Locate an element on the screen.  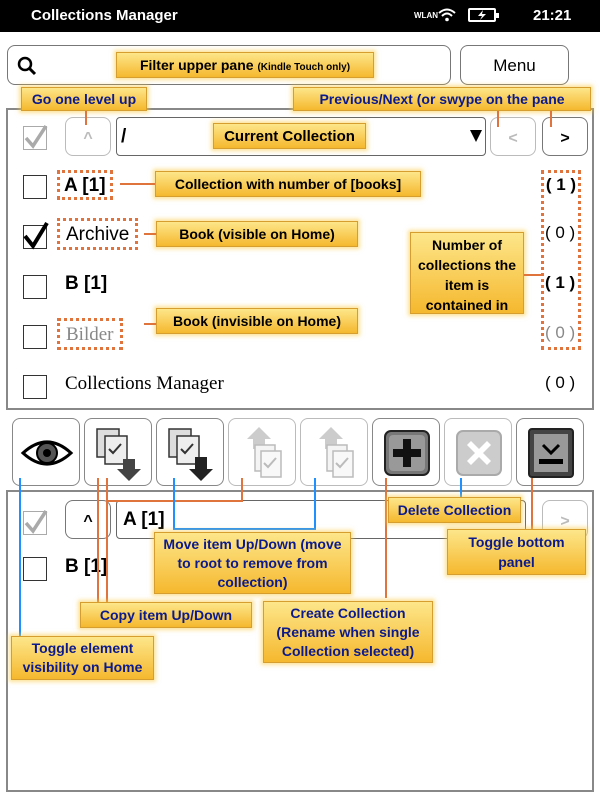
wifi-icon is located at coordinates (447, 15).